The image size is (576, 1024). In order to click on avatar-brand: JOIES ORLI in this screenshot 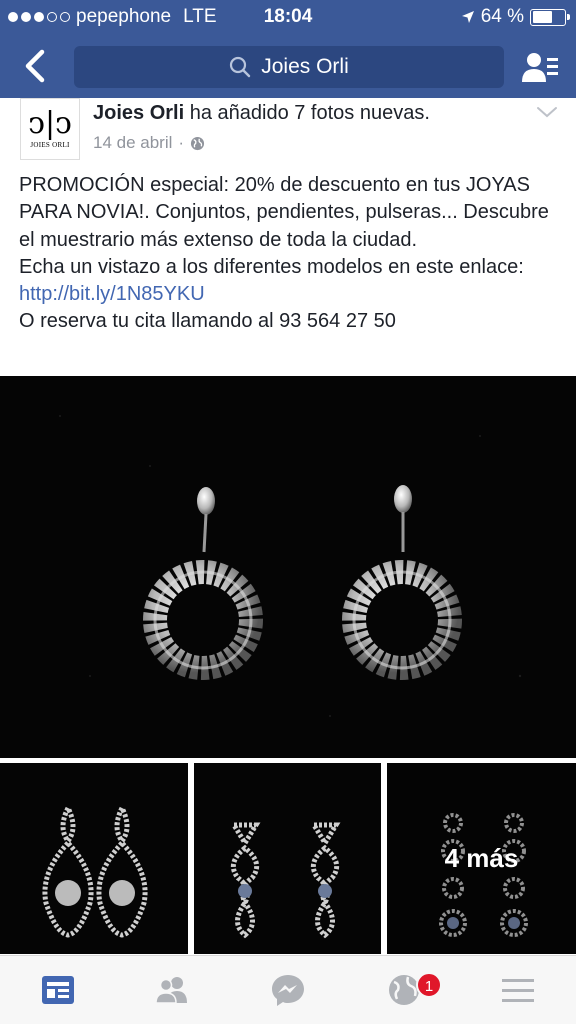, I will do `click(50, 145)`.